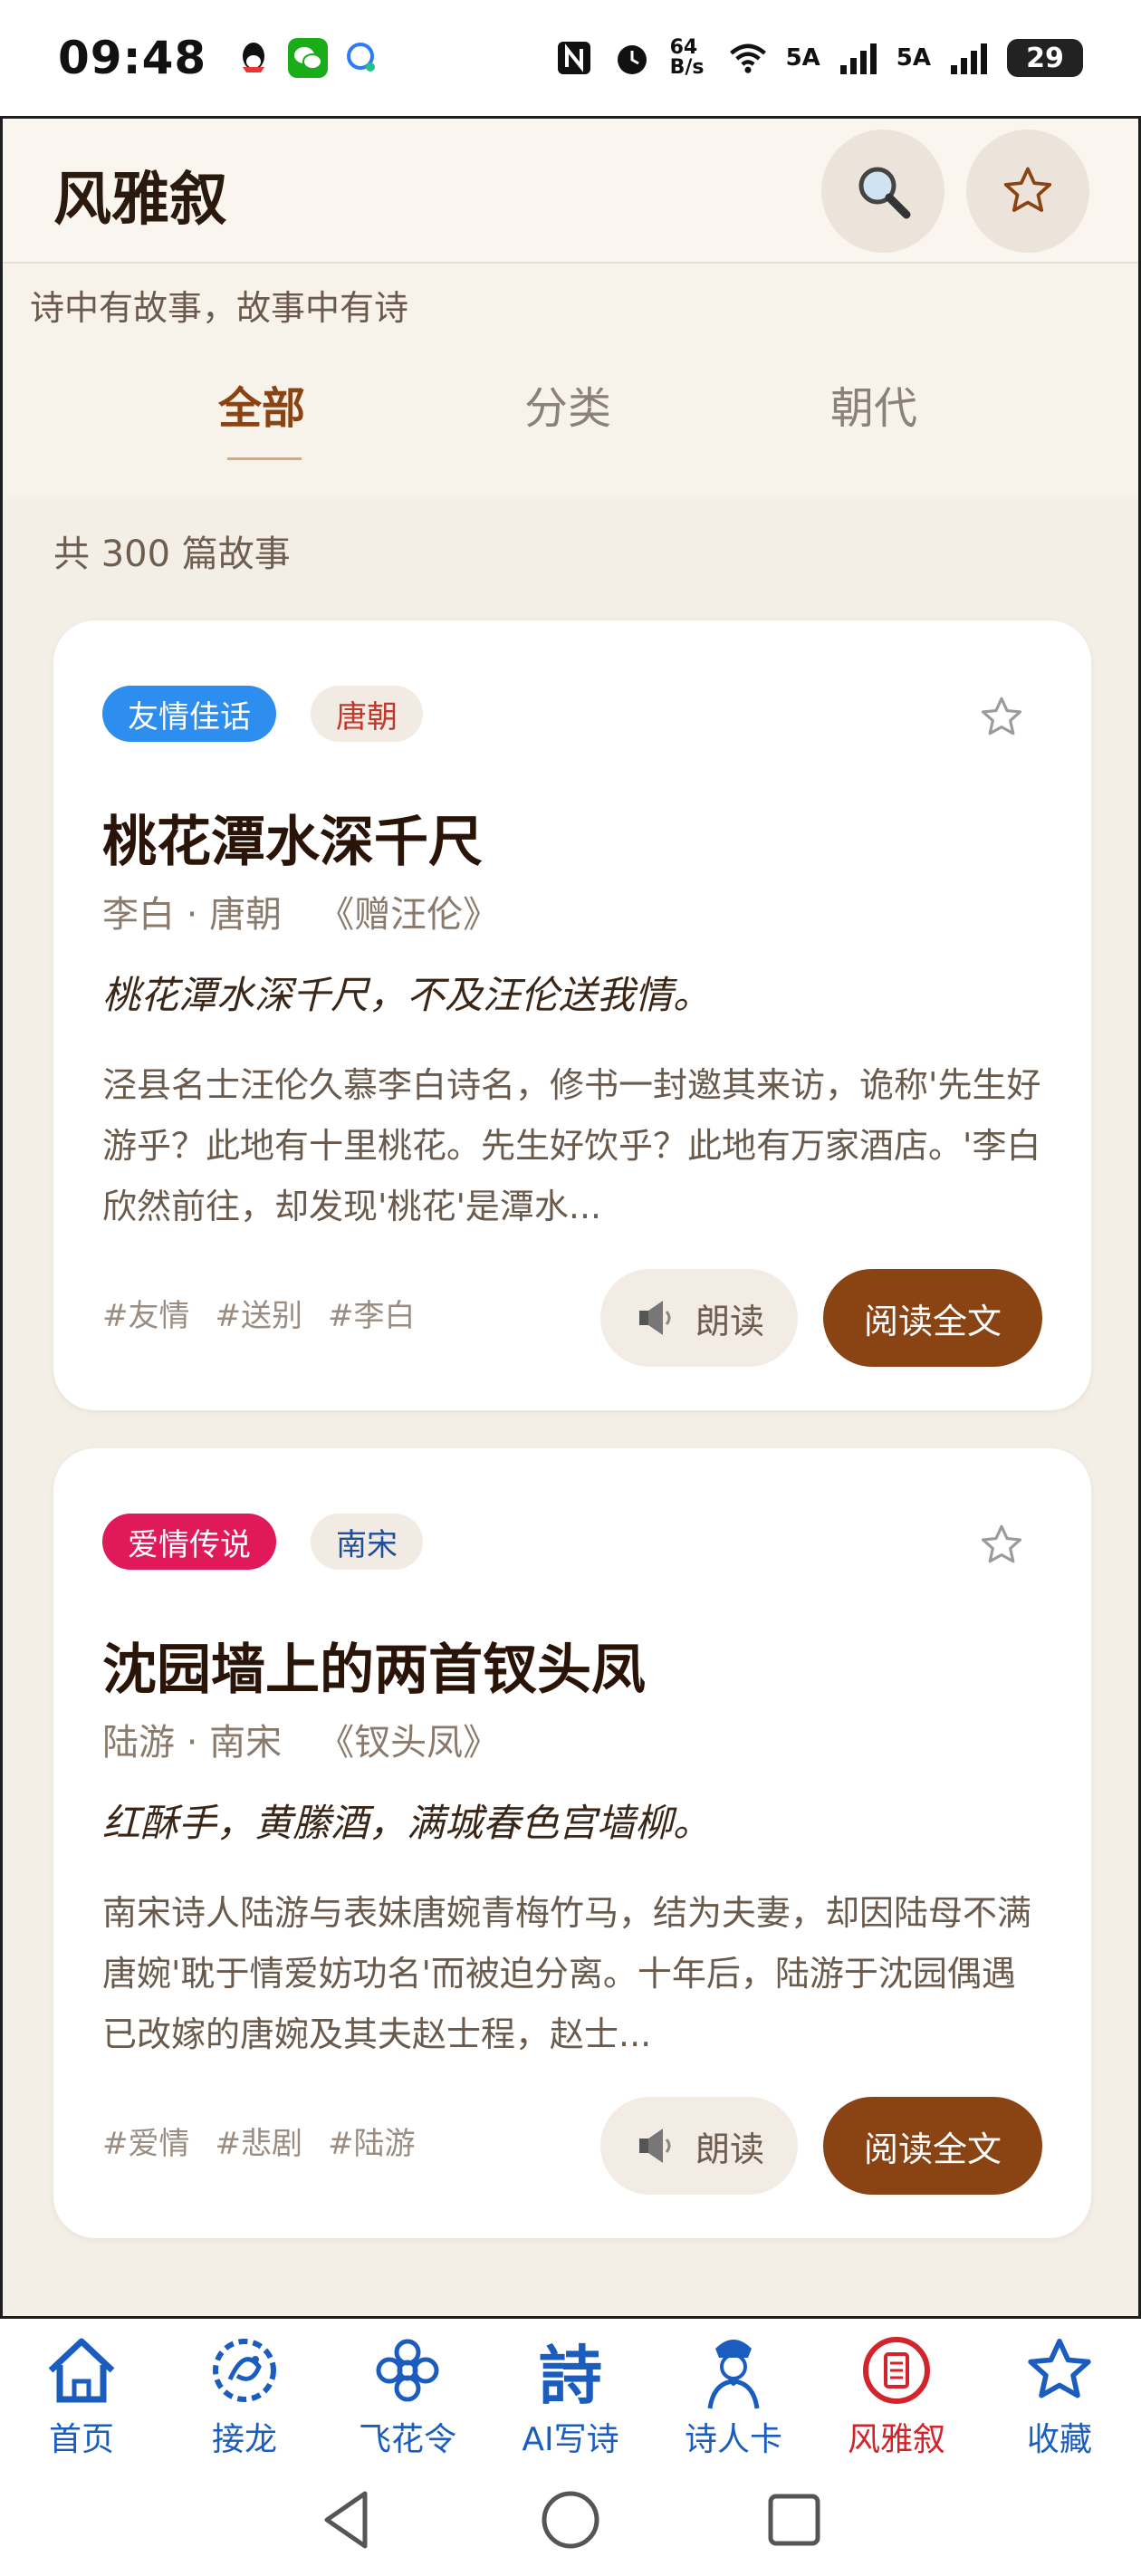  What do you see at coordinates (367, 1542) in the screenshot?
I see `dynasty-tag: 南宋` at bounding box center [367, 1542].